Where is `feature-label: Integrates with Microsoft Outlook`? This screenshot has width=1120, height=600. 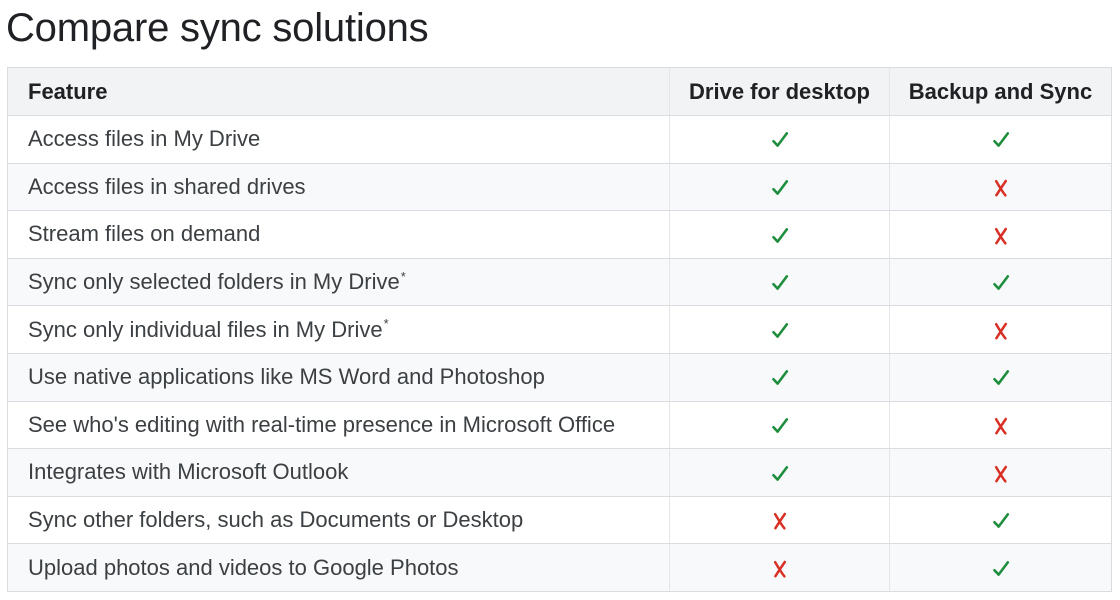
feature-label: Integrates with Microsoft Outlook is located at coordinates (188, 472).